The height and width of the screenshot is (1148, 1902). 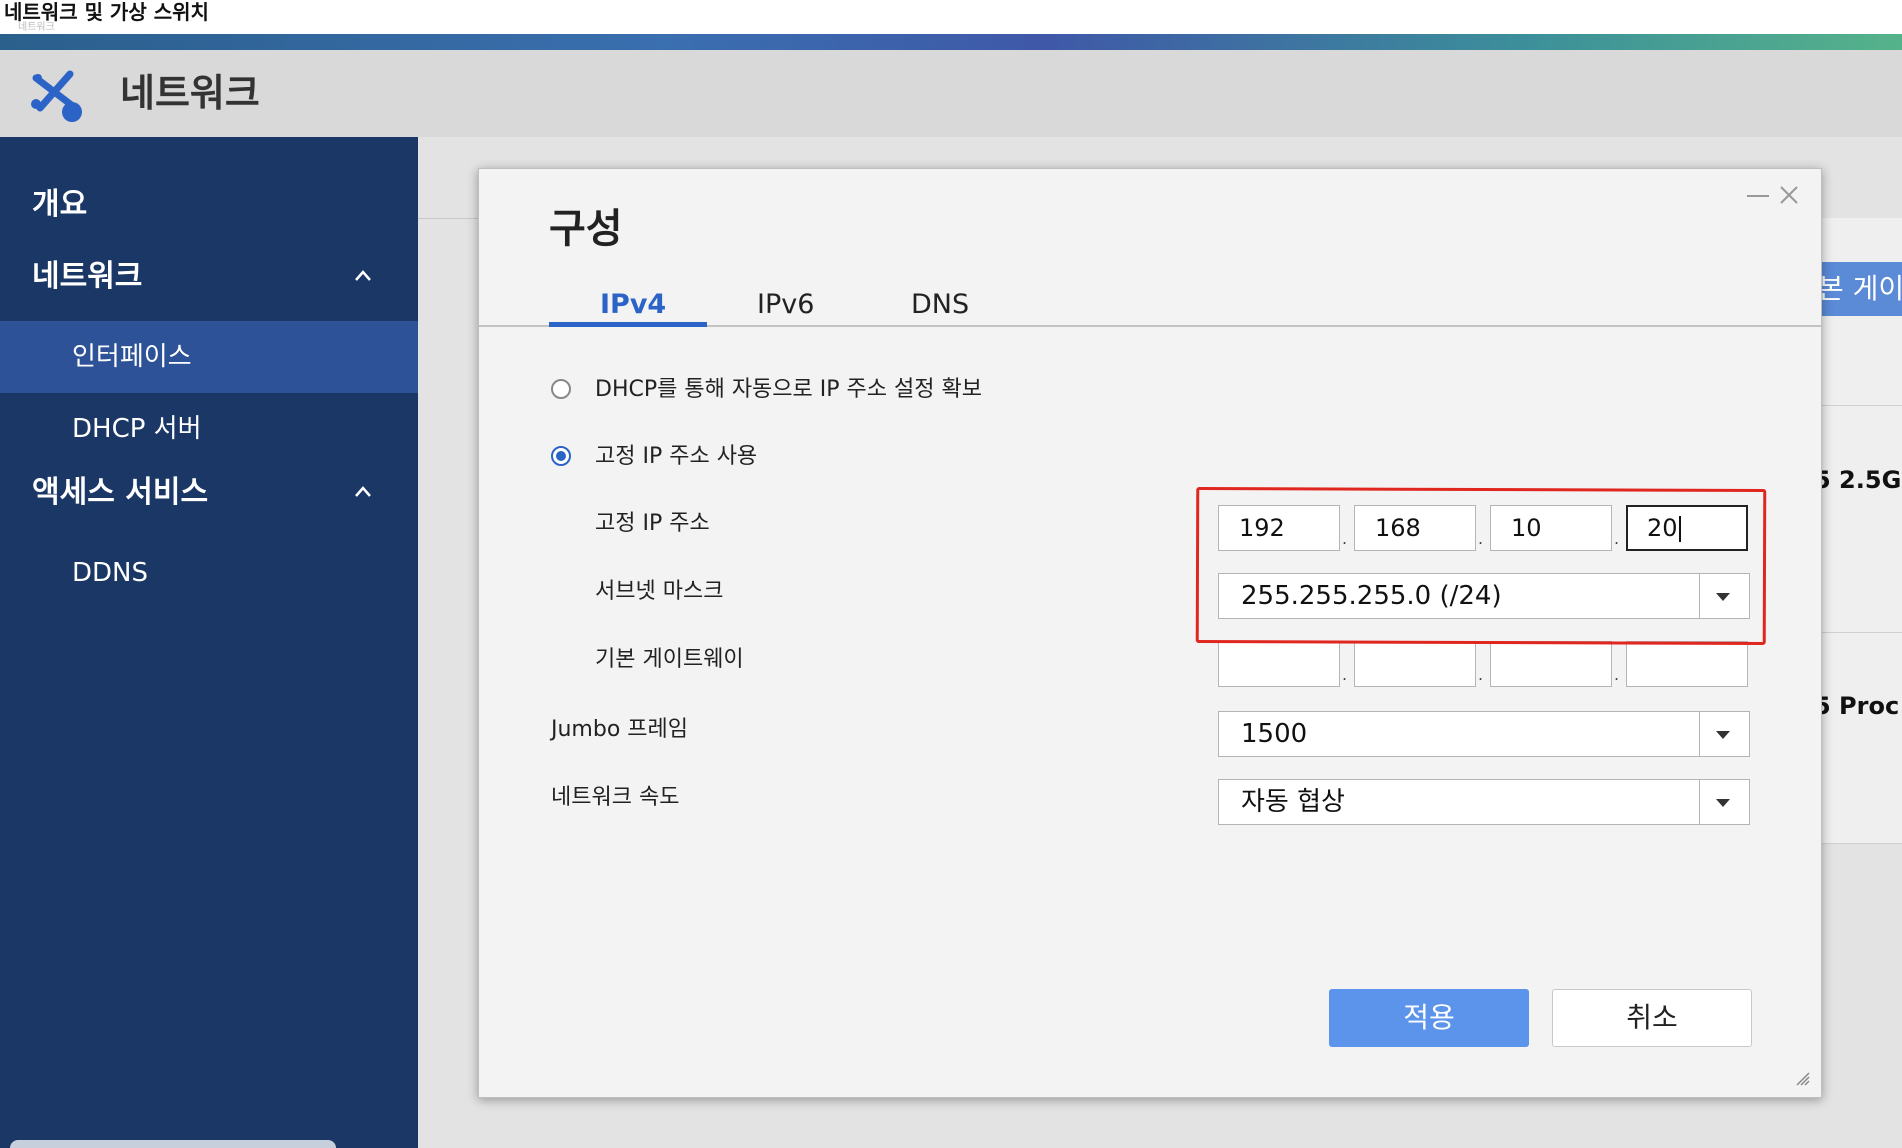 What do you see at coordinates (87, 276) in the screenshot?
I see `sidebar-item-label: 네트워크` at bounding box center [87, 276].